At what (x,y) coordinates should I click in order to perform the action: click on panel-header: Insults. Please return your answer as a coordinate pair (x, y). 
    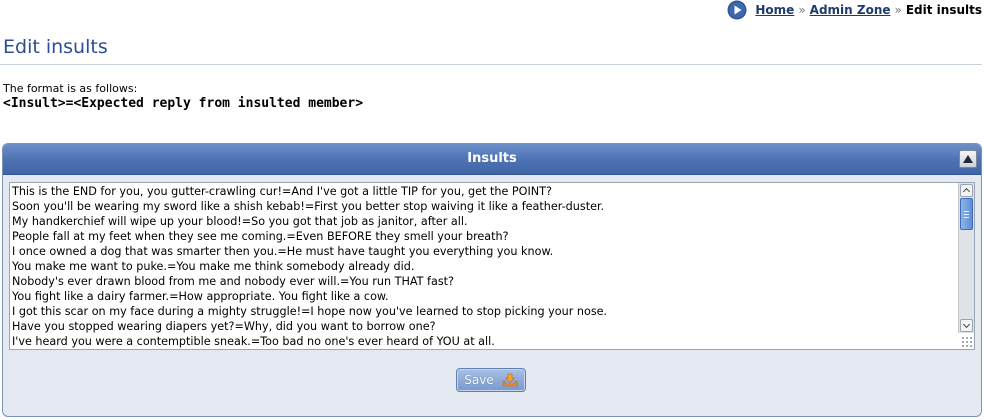
    Looking at the image, I should click on (492, 159).